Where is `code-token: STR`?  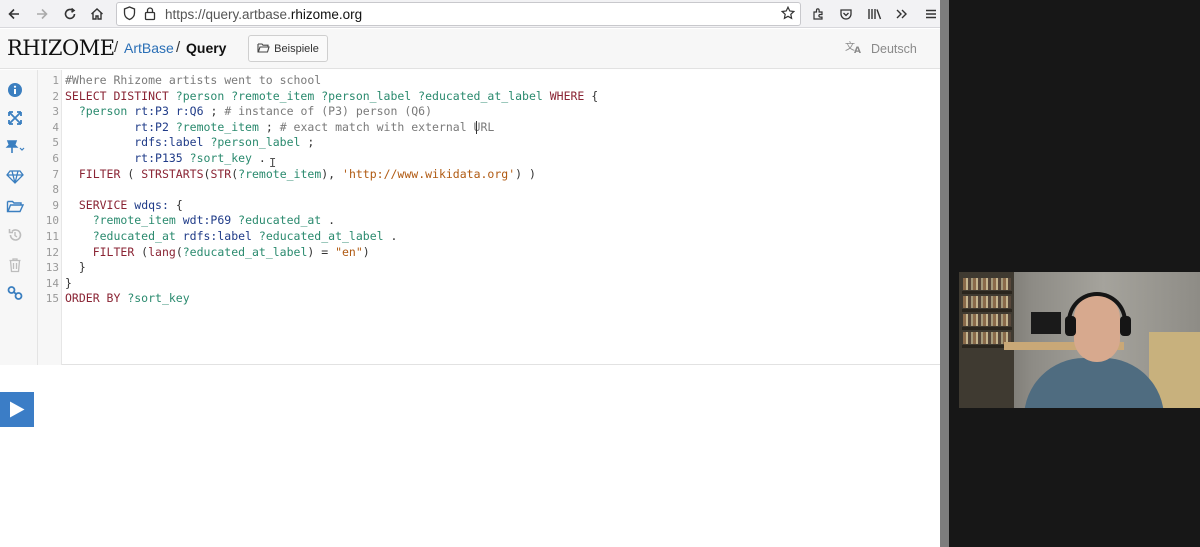
code-token: STR is located at coordinates (221, 173).